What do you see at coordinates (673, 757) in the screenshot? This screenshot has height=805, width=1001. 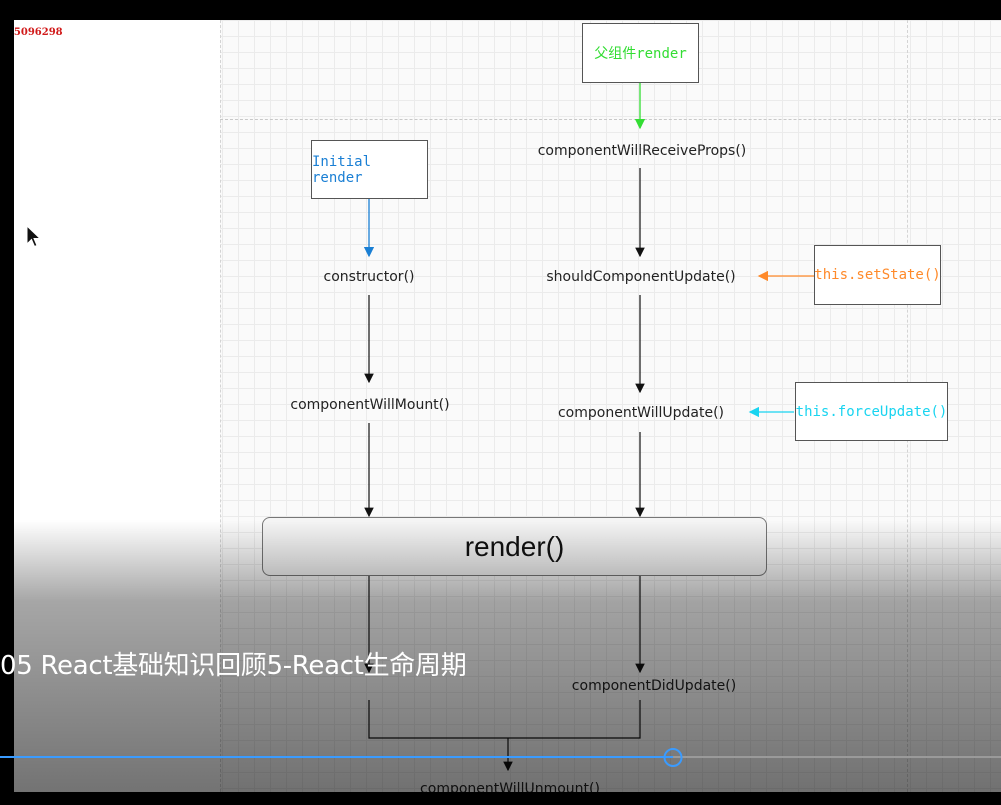 I see `progress-handle` at bounding box center [673, 757].